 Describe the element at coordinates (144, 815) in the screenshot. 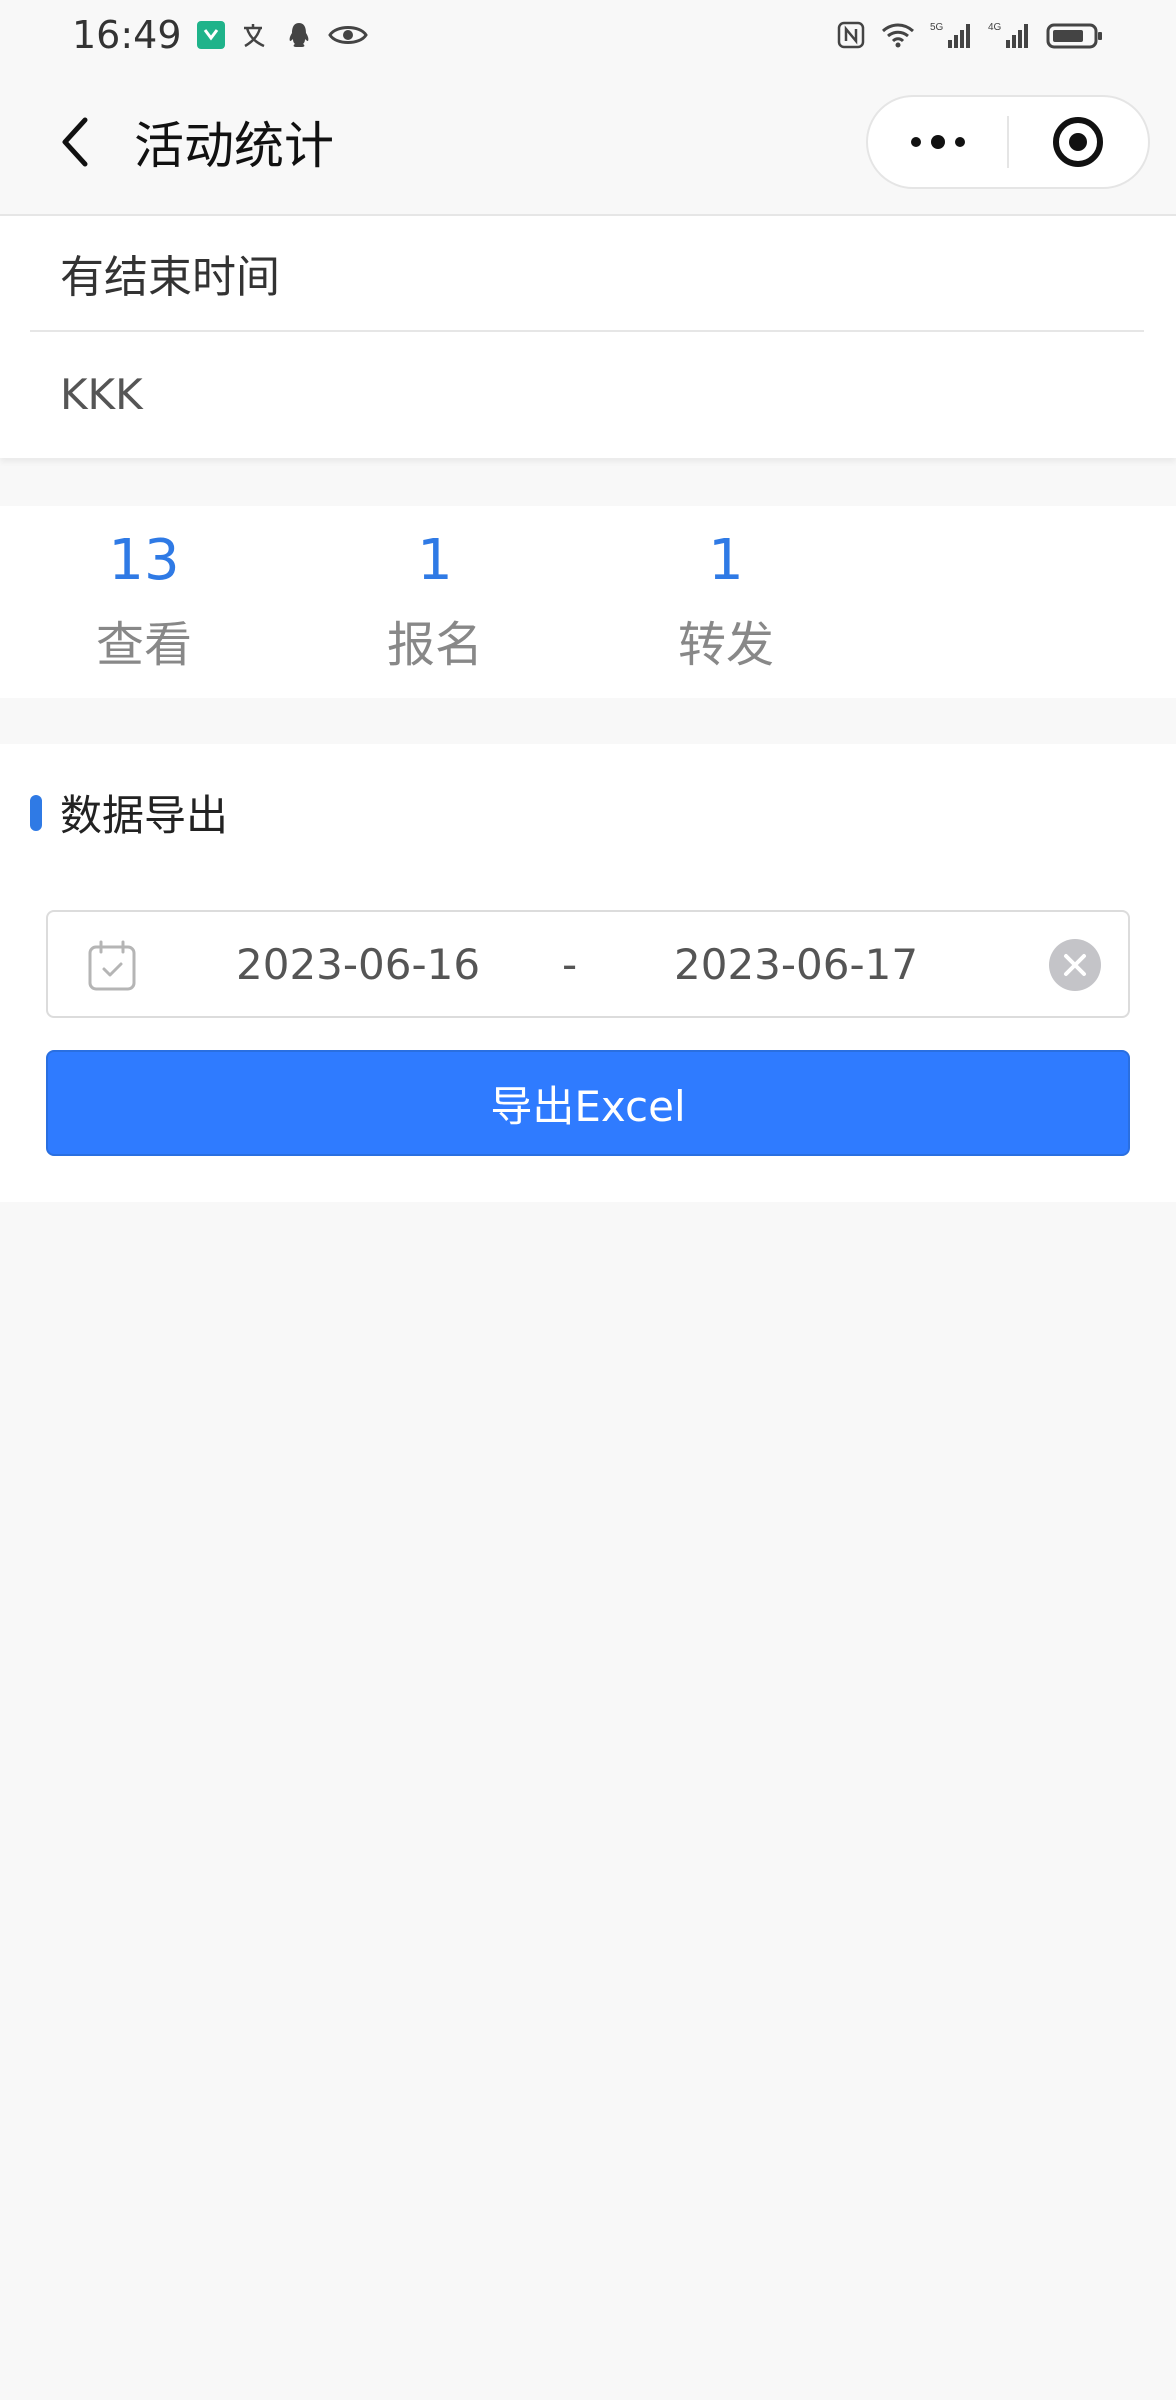

I see `section-title-text: 数据导出` at that location.